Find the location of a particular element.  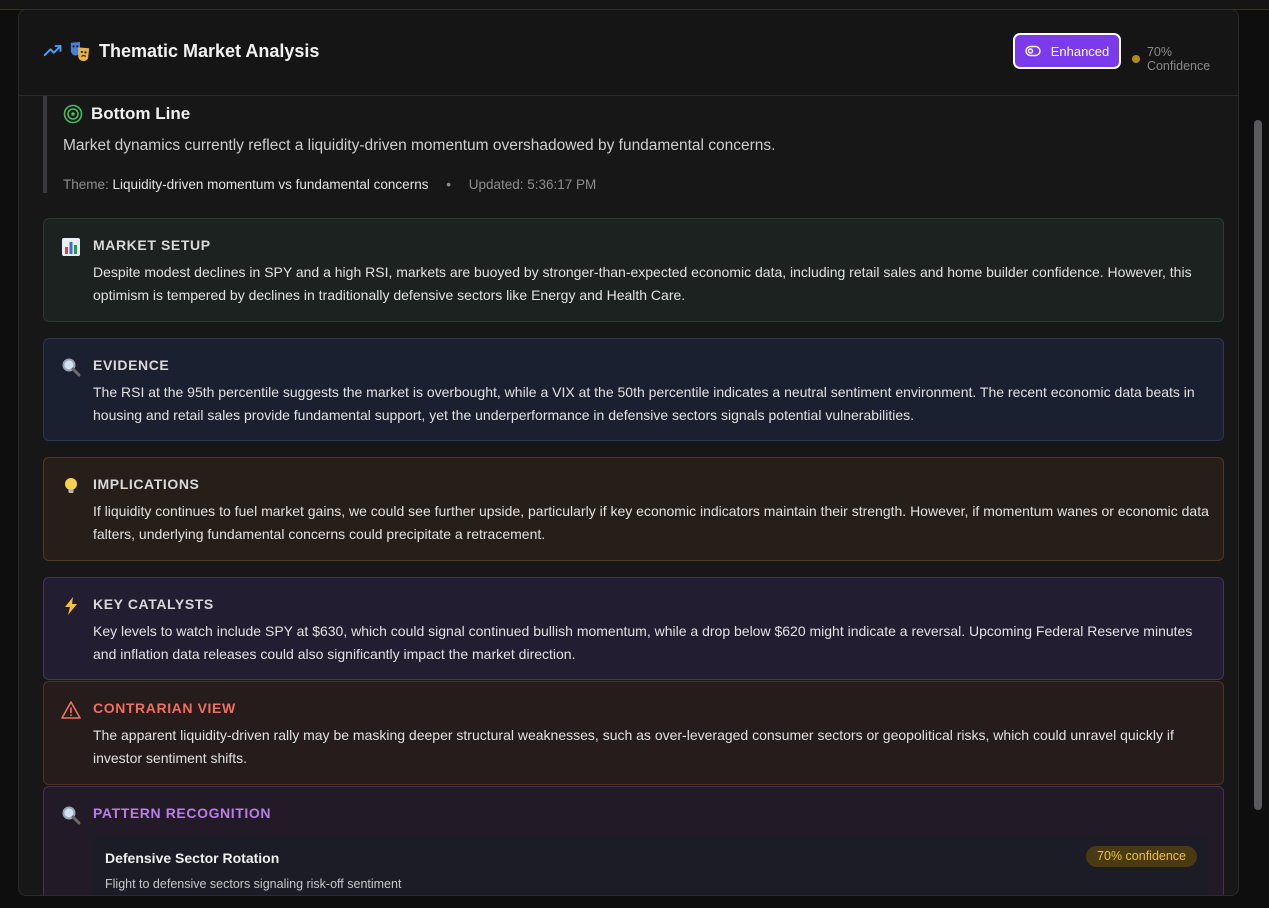

scrollbar-thumb is located at coordinates (1258, 465).